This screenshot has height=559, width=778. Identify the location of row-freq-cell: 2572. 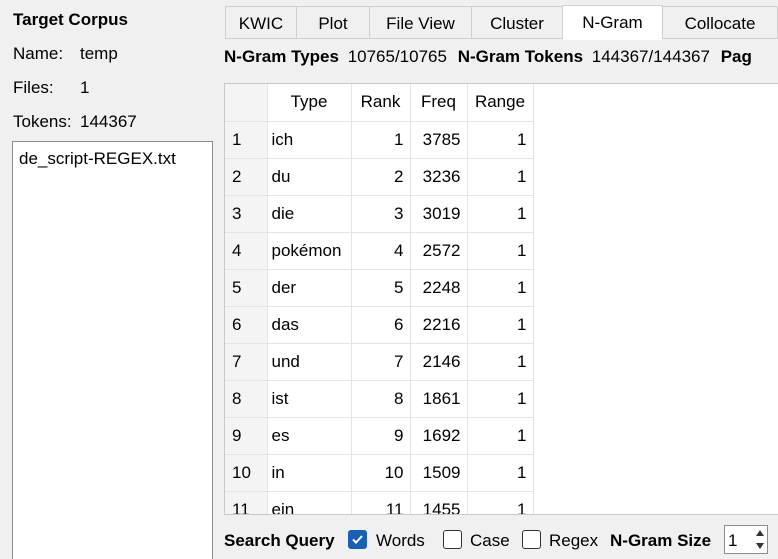
(439, 251).